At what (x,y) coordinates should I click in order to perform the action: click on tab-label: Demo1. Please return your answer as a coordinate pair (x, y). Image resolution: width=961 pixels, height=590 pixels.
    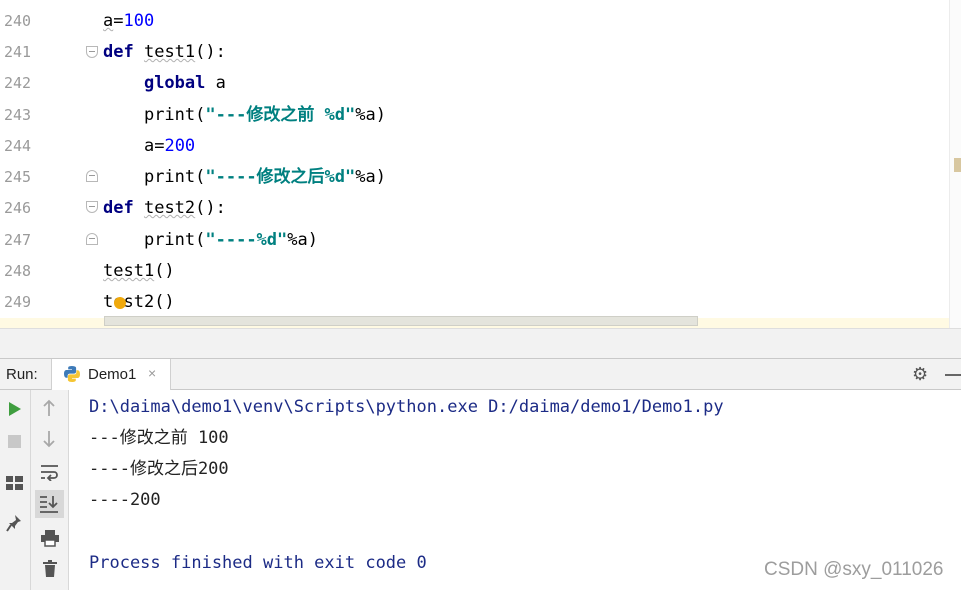
    Looking at the image, I should click on (112, 374).